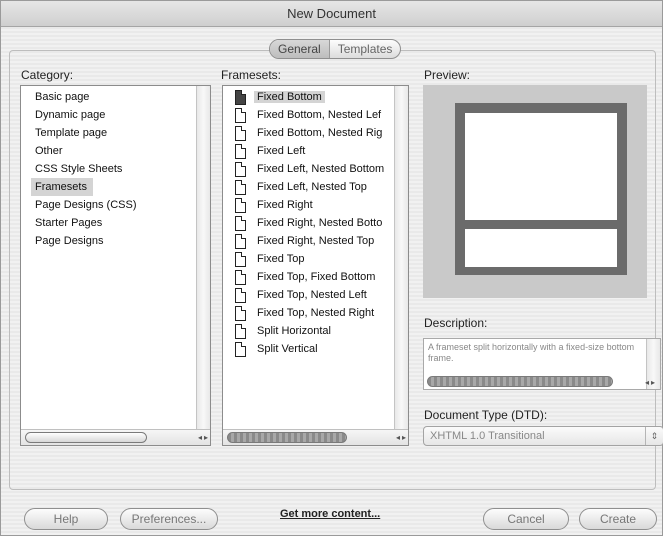 The width and height of the screenshot is (663, 536). I want to click on doctype-value: XHTML 1.0 Transitional, so click(487, 436).